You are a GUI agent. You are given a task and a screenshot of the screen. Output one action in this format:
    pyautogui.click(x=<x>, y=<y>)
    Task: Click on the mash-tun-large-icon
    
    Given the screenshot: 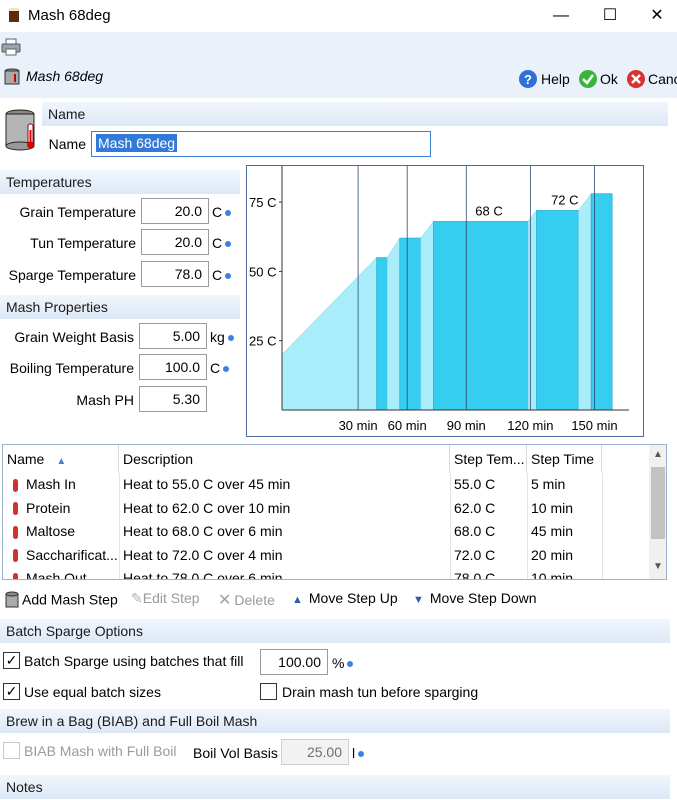 What is the action you would take?
    pyautogui.click(x=20, y=130)
    